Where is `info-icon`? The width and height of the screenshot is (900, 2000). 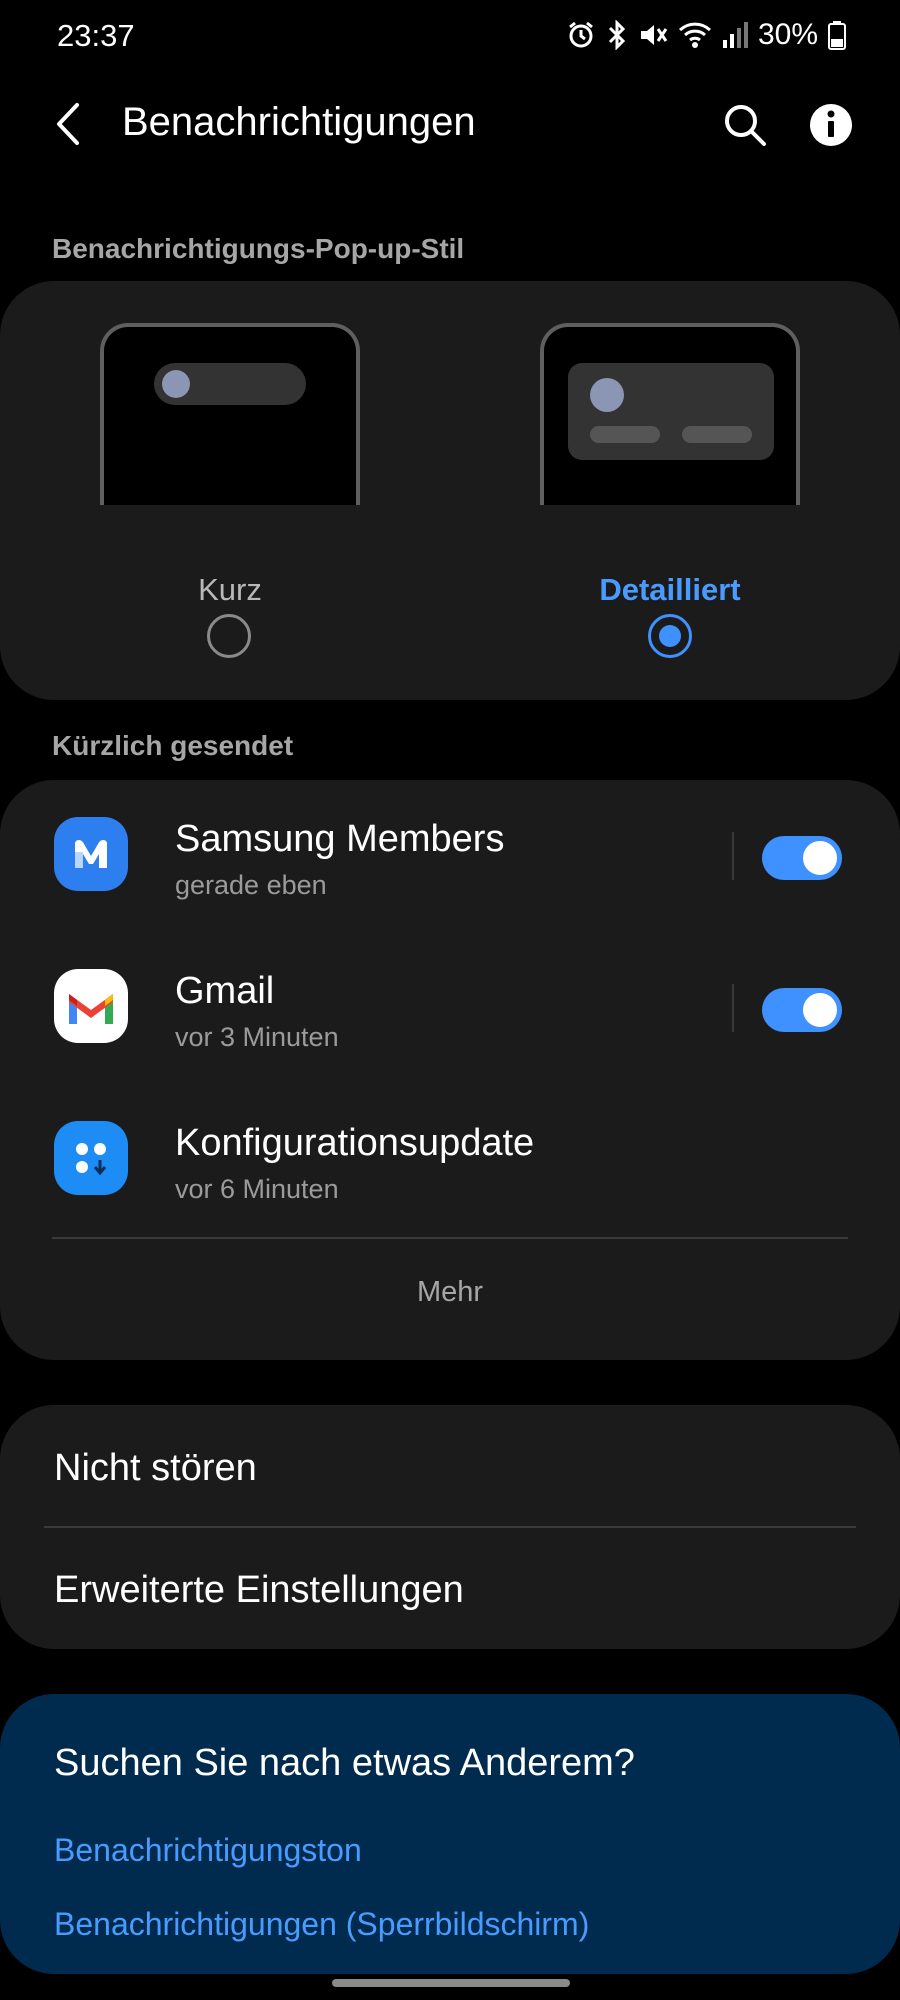 info-icon is located at coordinates (831, 125).